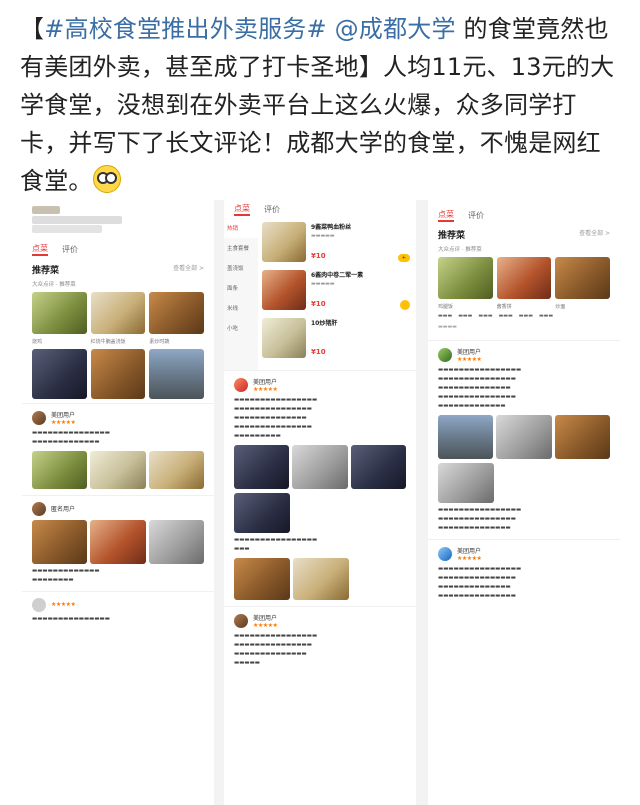  Describe the element at coordinates (101, 341) in the screenshot. I see `dish-captions: 烧鸡 红烧牛腩盖浇饭 素炒时蔬` at that location.